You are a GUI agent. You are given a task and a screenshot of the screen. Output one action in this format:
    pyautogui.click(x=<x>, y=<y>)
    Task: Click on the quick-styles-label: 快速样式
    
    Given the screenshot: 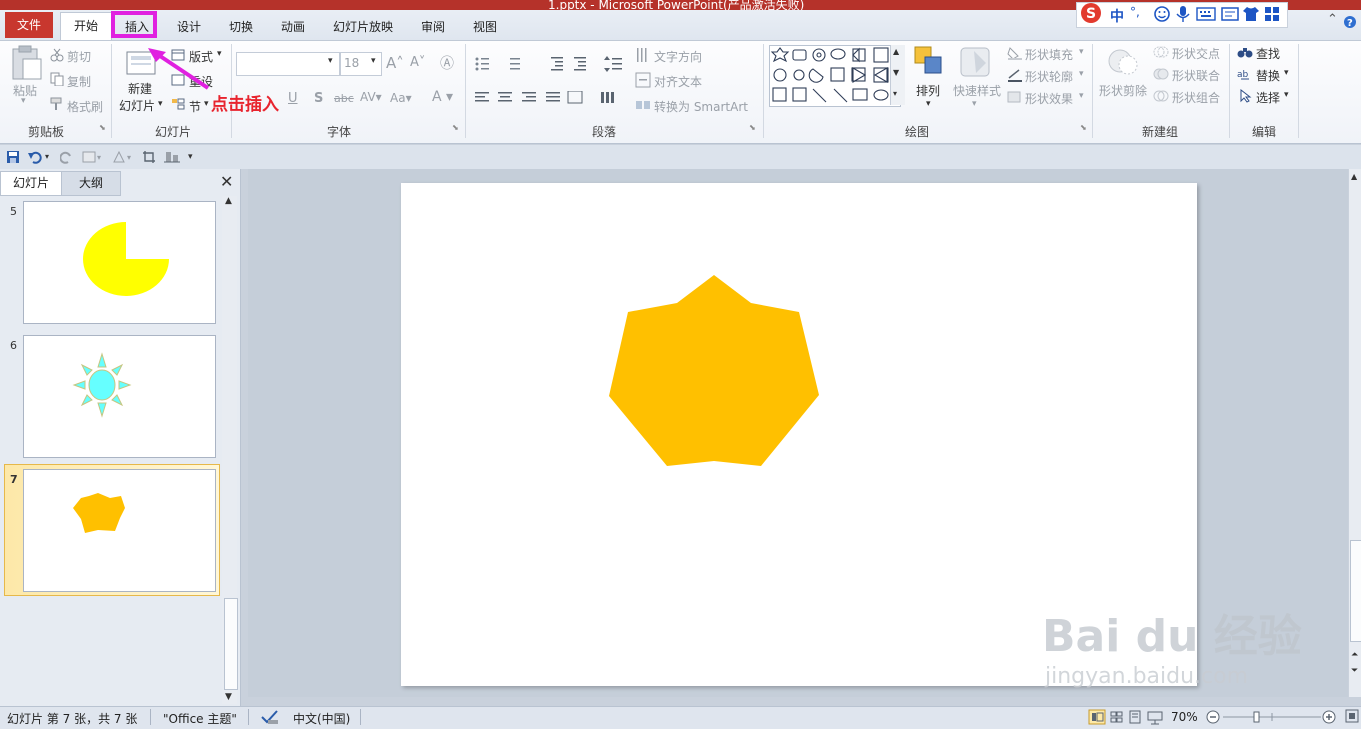 What is the action you would take?
    pyautogui.click(x=977, y=90)
    